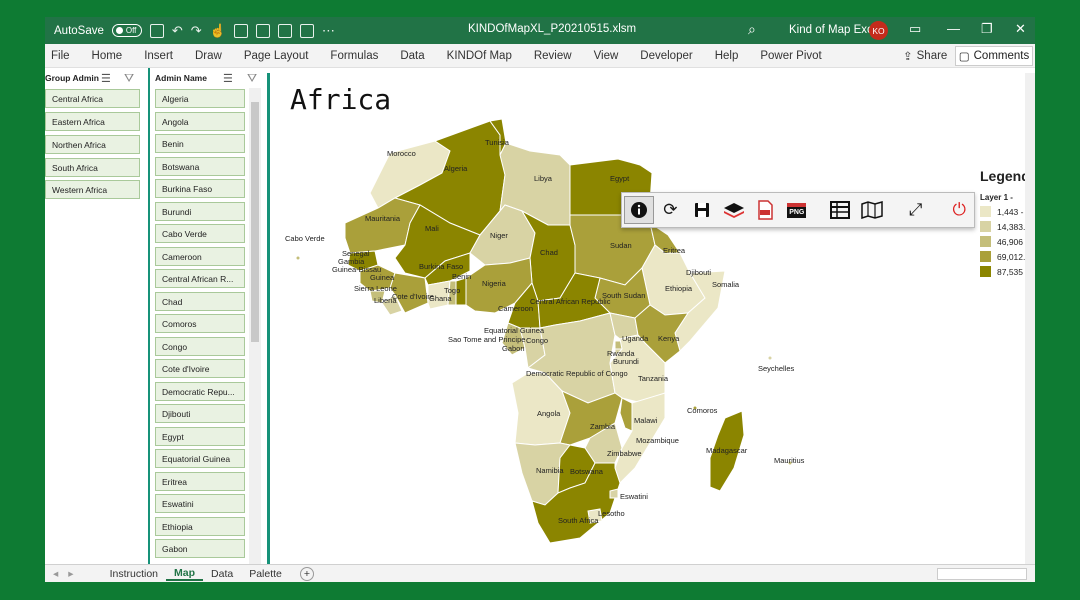  I want to click on document-title: KINDOfMapXL_P20210515.xlsm, so click(552, 29).